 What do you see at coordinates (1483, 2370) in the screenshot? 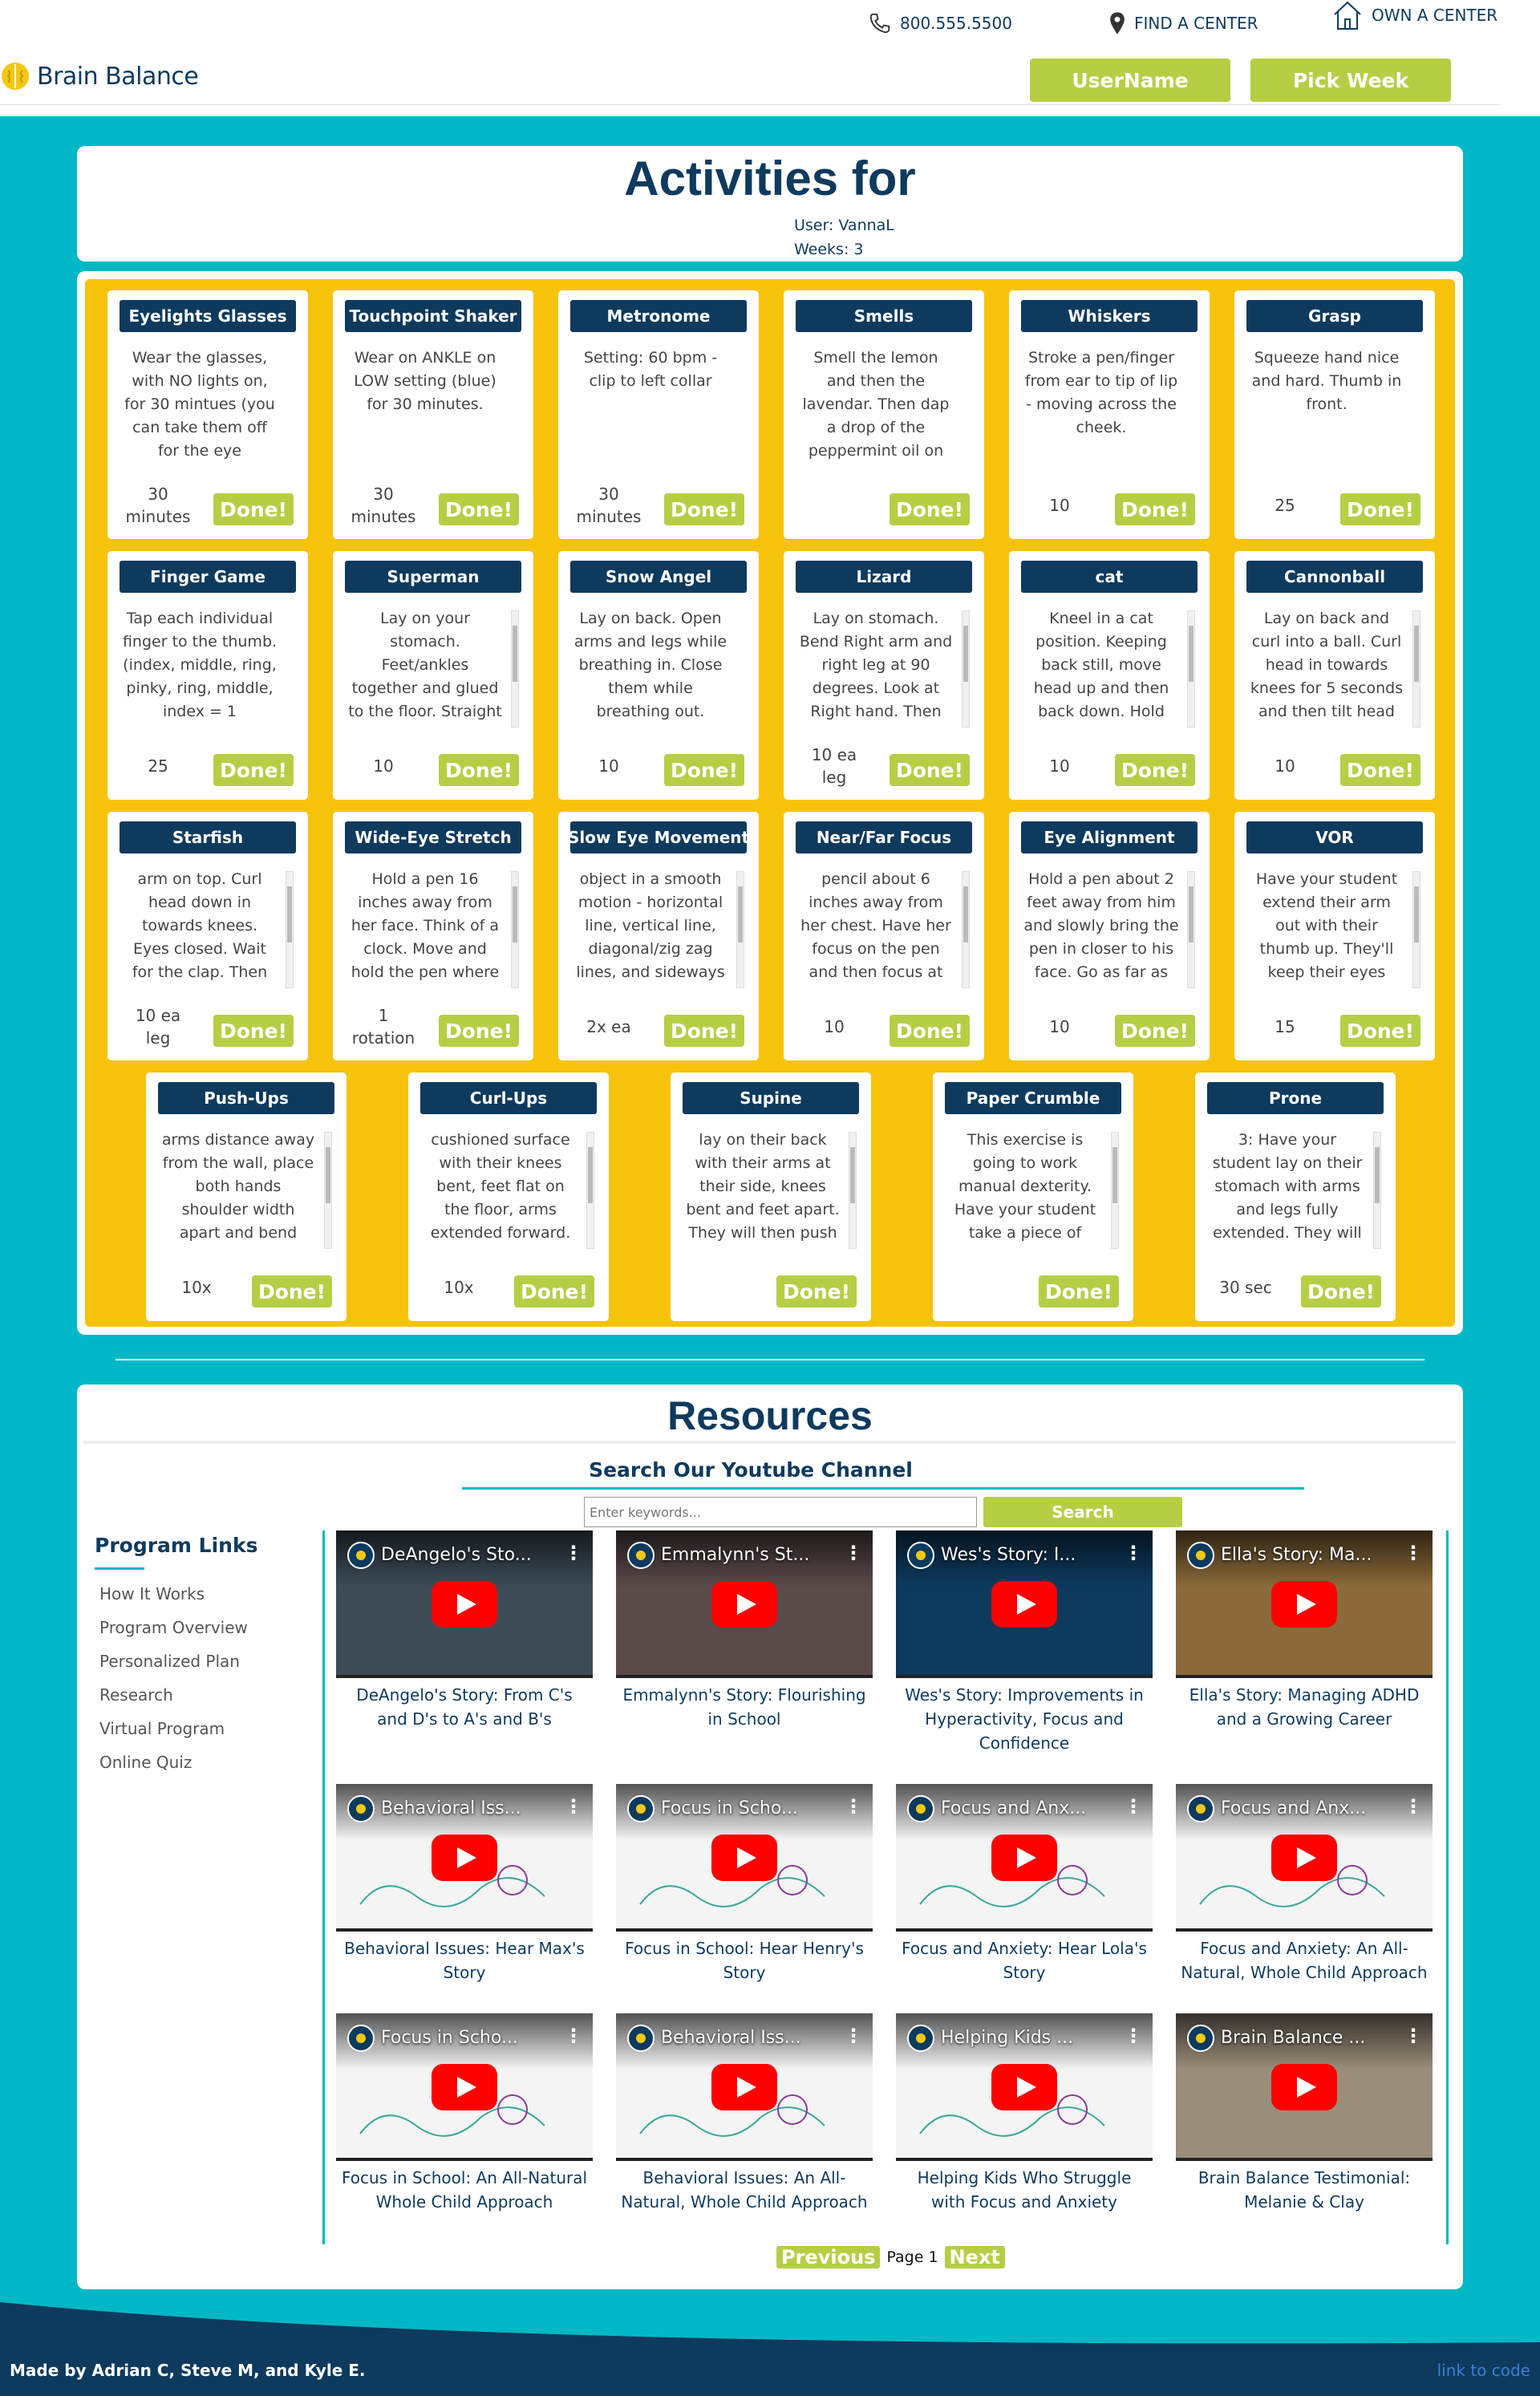
I see `footer-code-link: link to code` at bounding box center [1483, 2370].